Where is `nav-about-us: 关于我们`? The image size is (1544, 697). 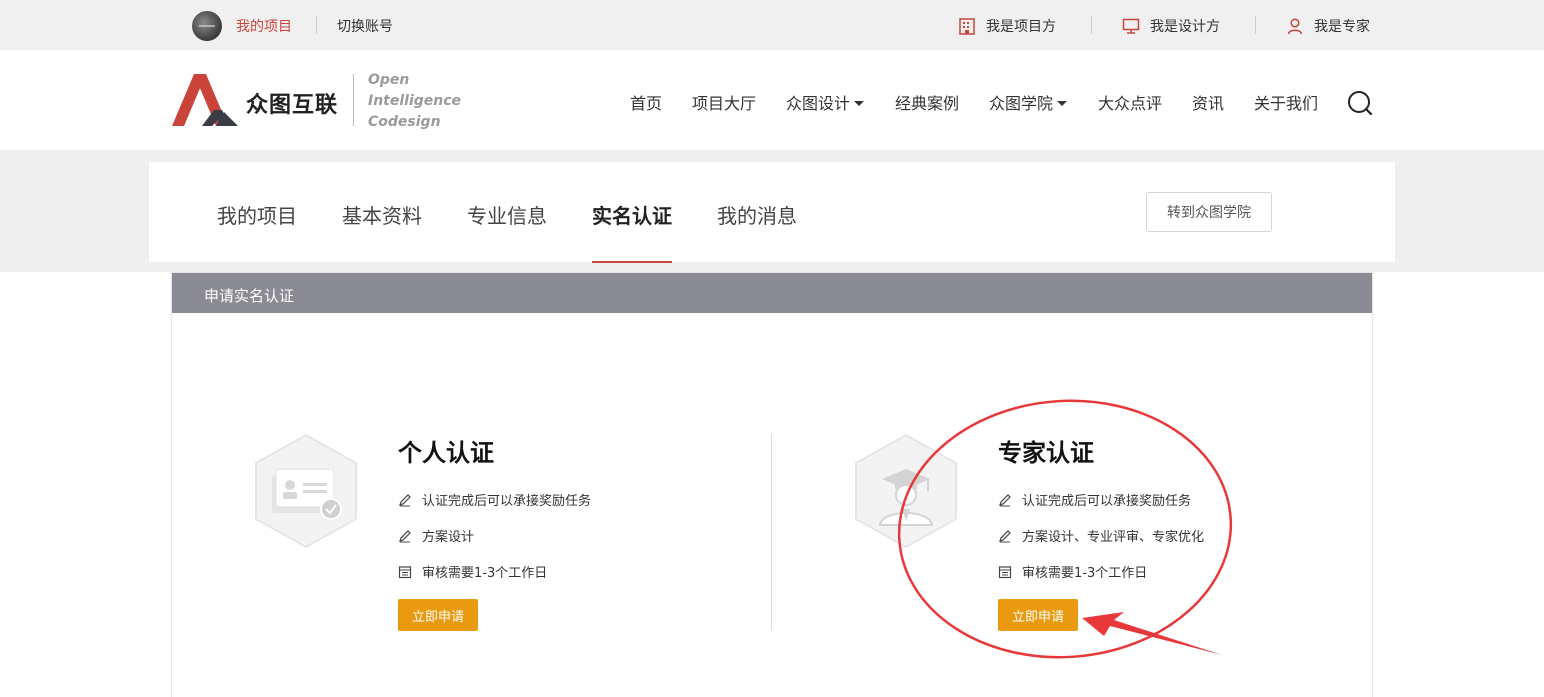 nav-about-us: 关于我们 is located at coordinates (1286, 102).